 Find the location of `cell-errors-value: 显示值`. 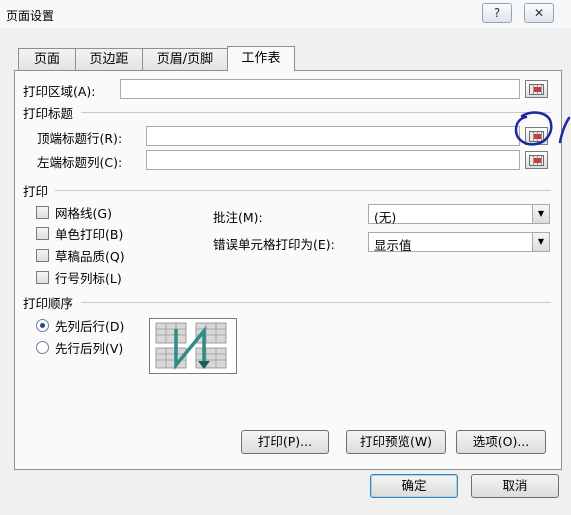

cell-errors-value: 显示值 is located at coordinates (393, 245).